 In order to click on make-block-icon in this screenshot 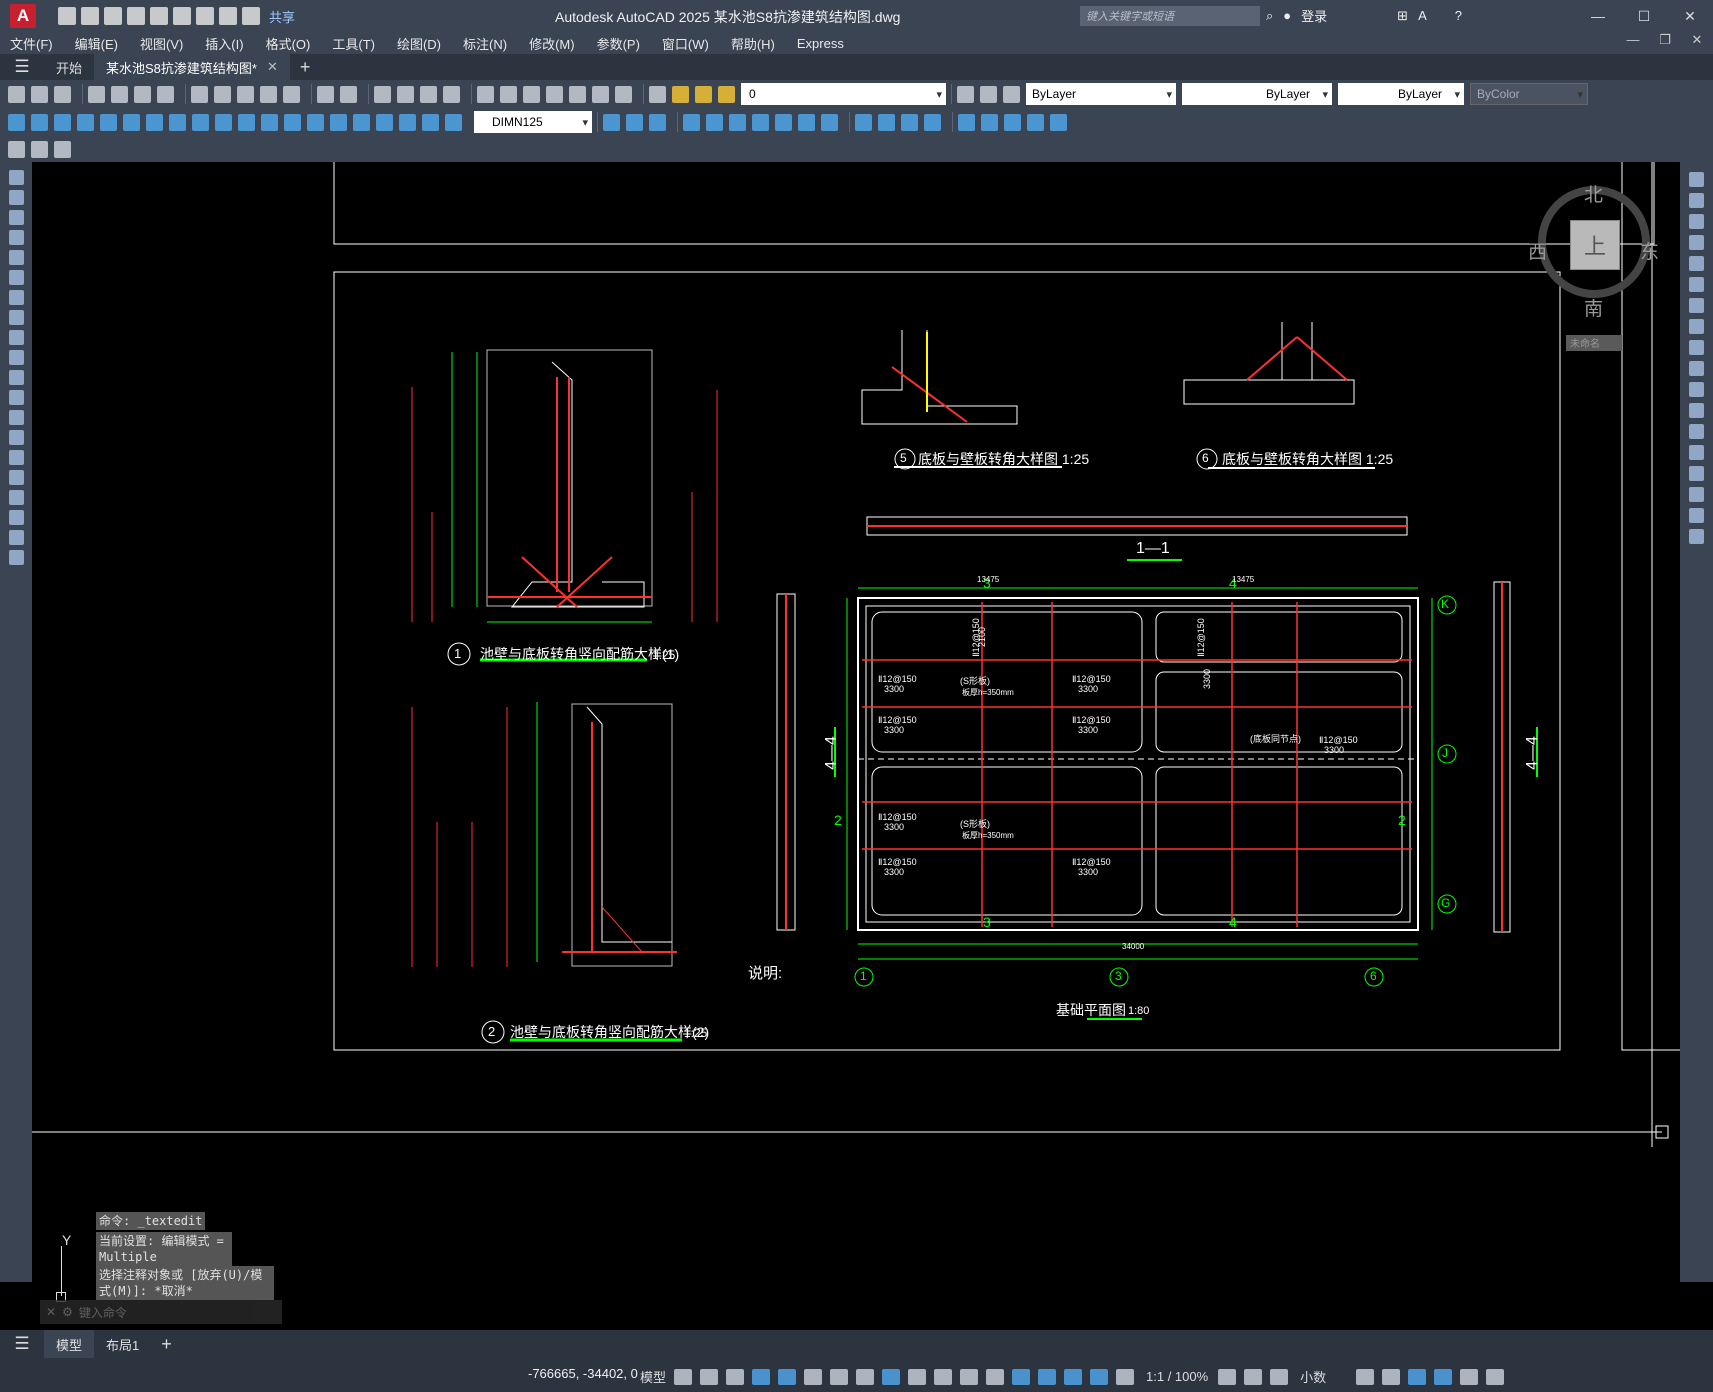, I will do `click(16, 417)`.